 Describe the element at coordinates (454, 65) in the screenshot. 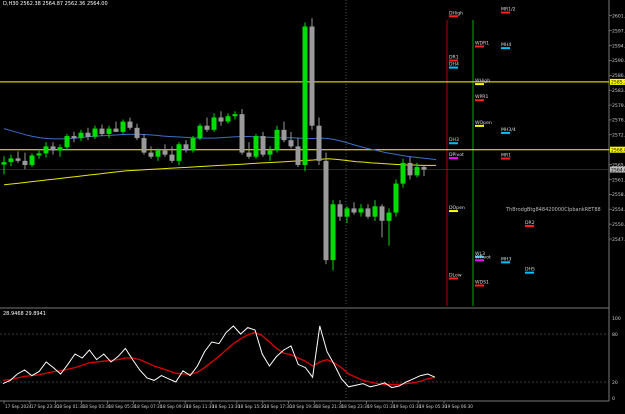

I see `pivot-level-label: DH4` at that location.